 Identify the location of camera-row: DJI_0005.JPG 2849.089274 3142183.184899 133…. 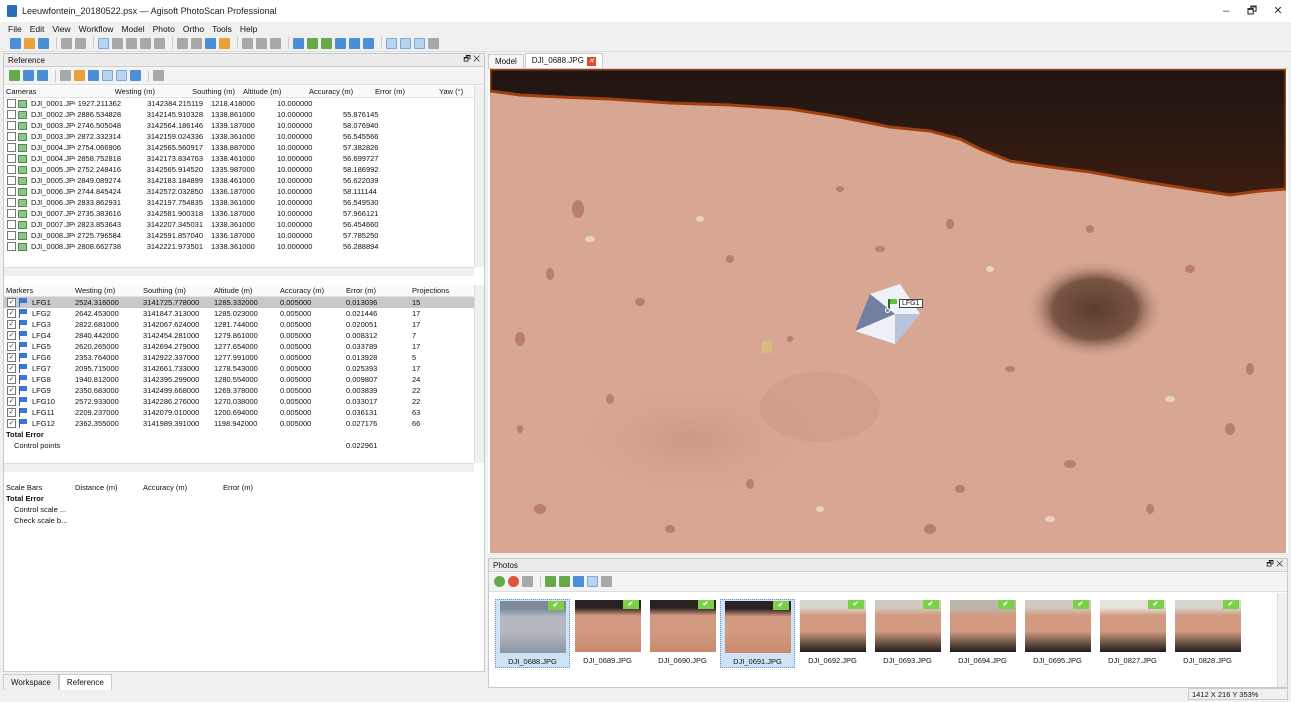
(239, 180).